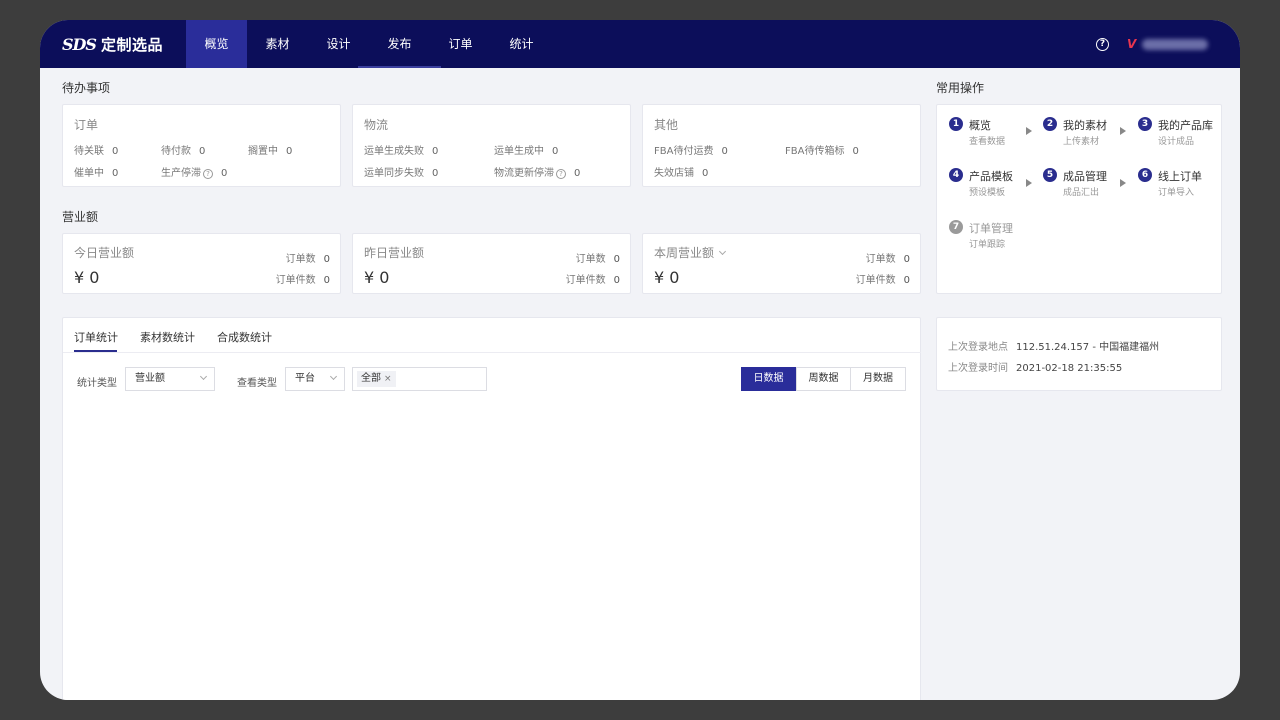  I want to click on view-type-select: 平台, so click(315, 379).